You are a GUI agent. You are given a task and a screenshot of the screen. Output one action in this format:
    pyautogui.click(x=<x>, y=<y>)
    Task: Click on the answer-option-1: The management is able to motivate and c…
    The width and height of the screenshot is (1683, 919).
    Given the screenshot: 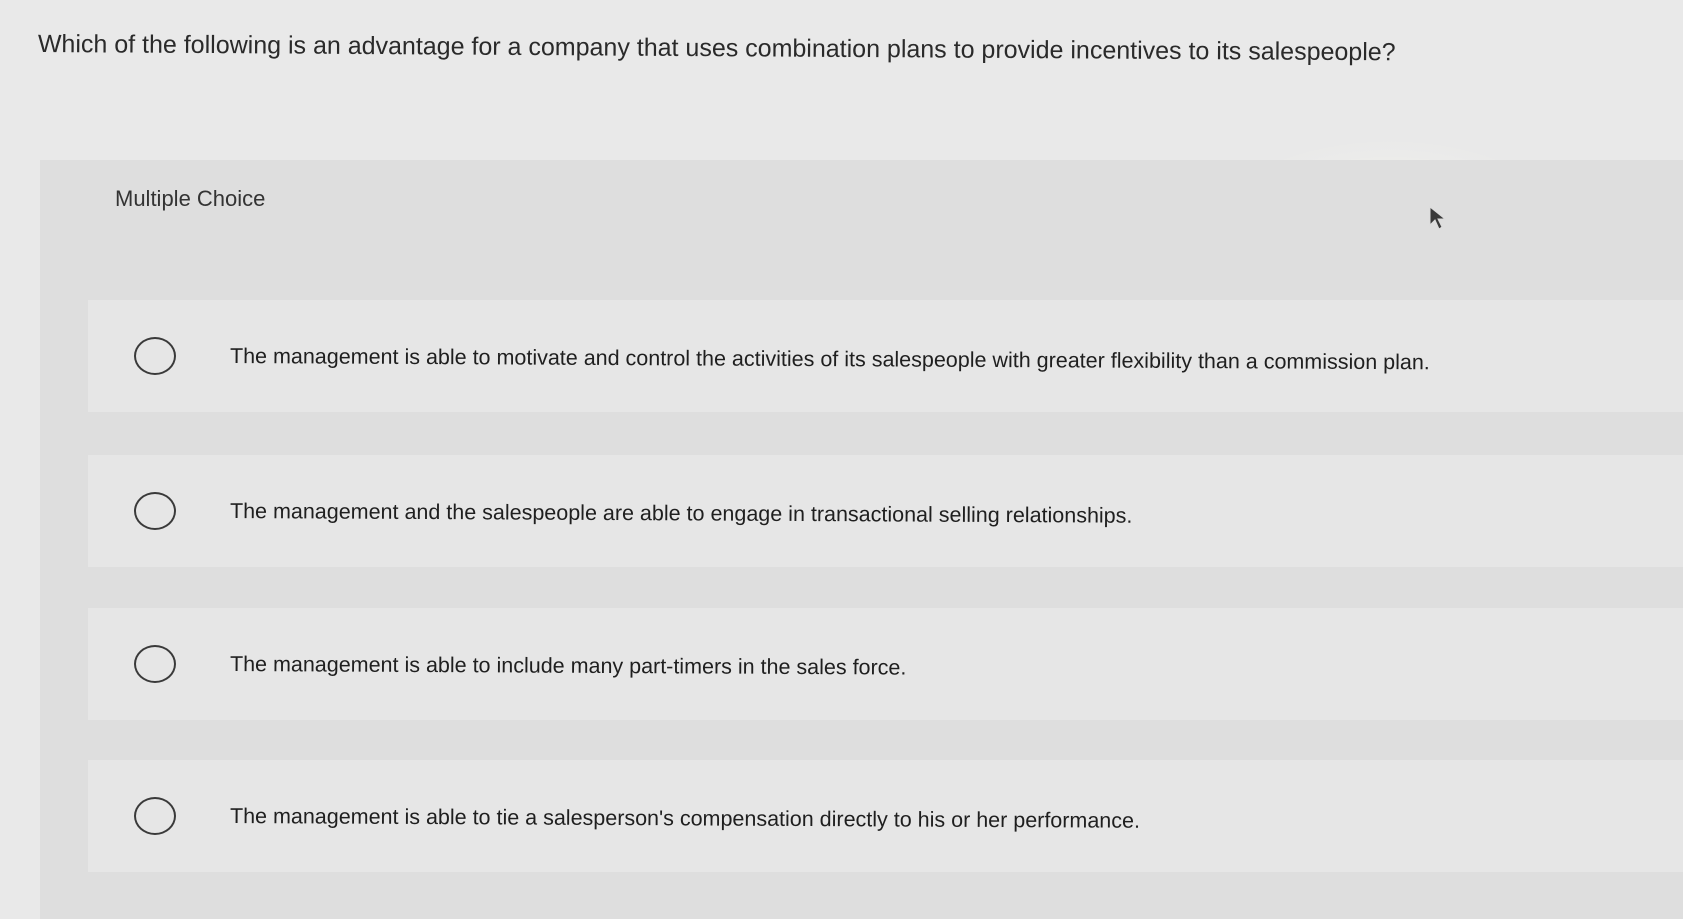 What is the action you would take?
    pyautogui.click(x=885, y=356)
    